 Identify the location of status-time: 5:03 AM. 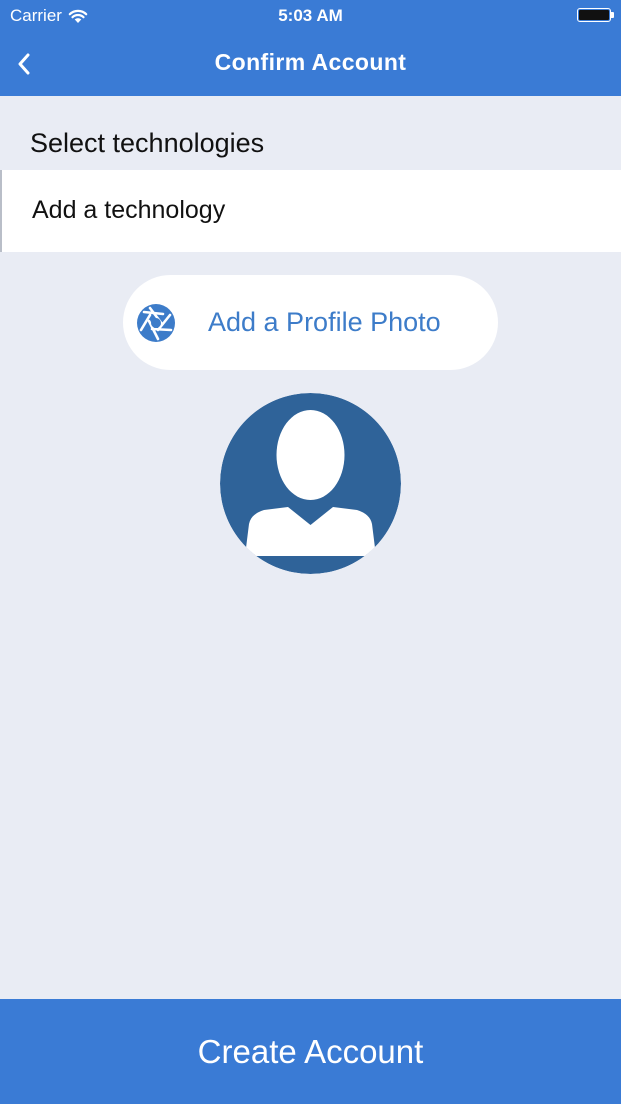
(310, 15).